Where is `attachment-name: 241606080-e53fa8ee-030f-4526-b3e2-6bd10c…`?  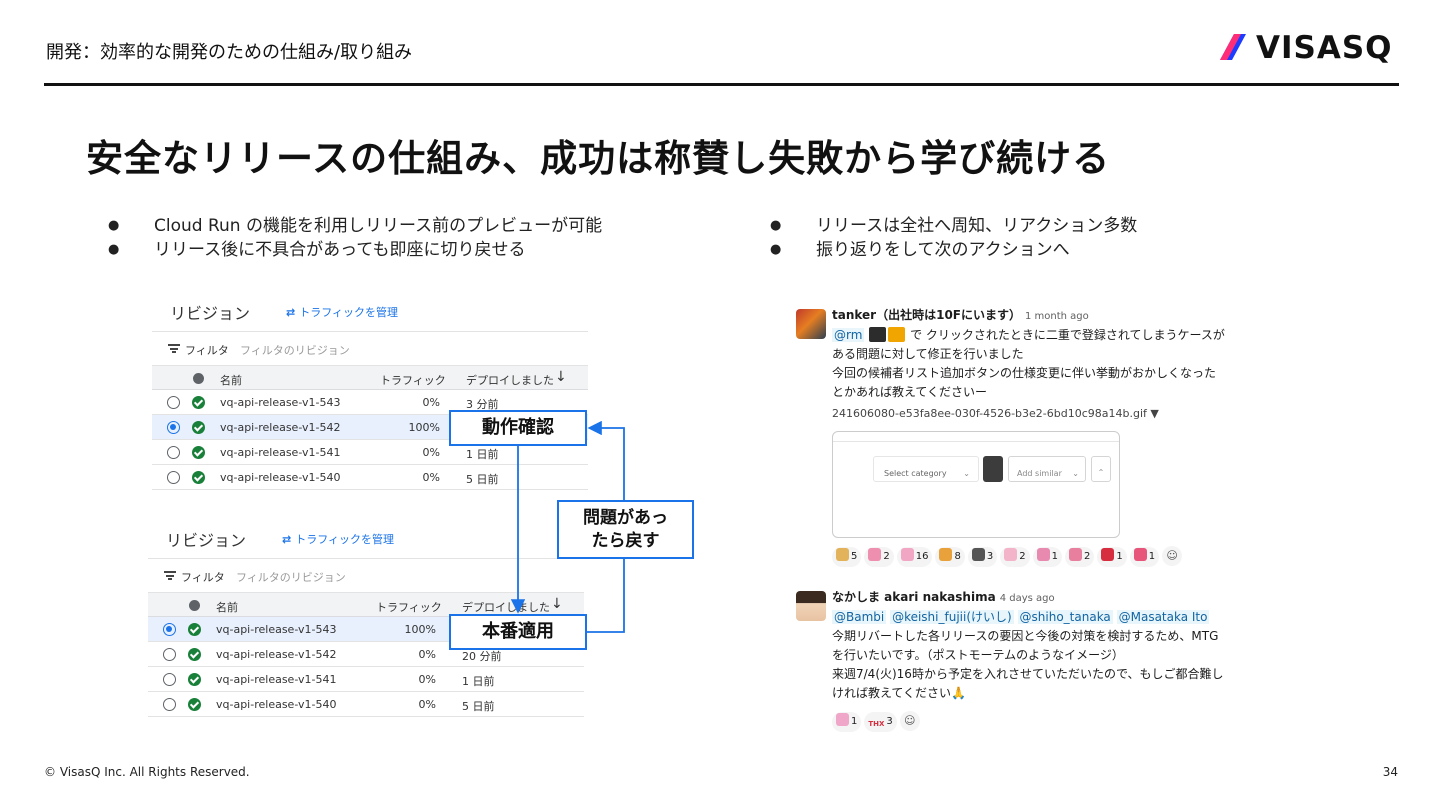
attachment-name: 241606080-e53fa8ee-030f-4526-b3e2-6bd10c… is located at coordinates (1034, 413).